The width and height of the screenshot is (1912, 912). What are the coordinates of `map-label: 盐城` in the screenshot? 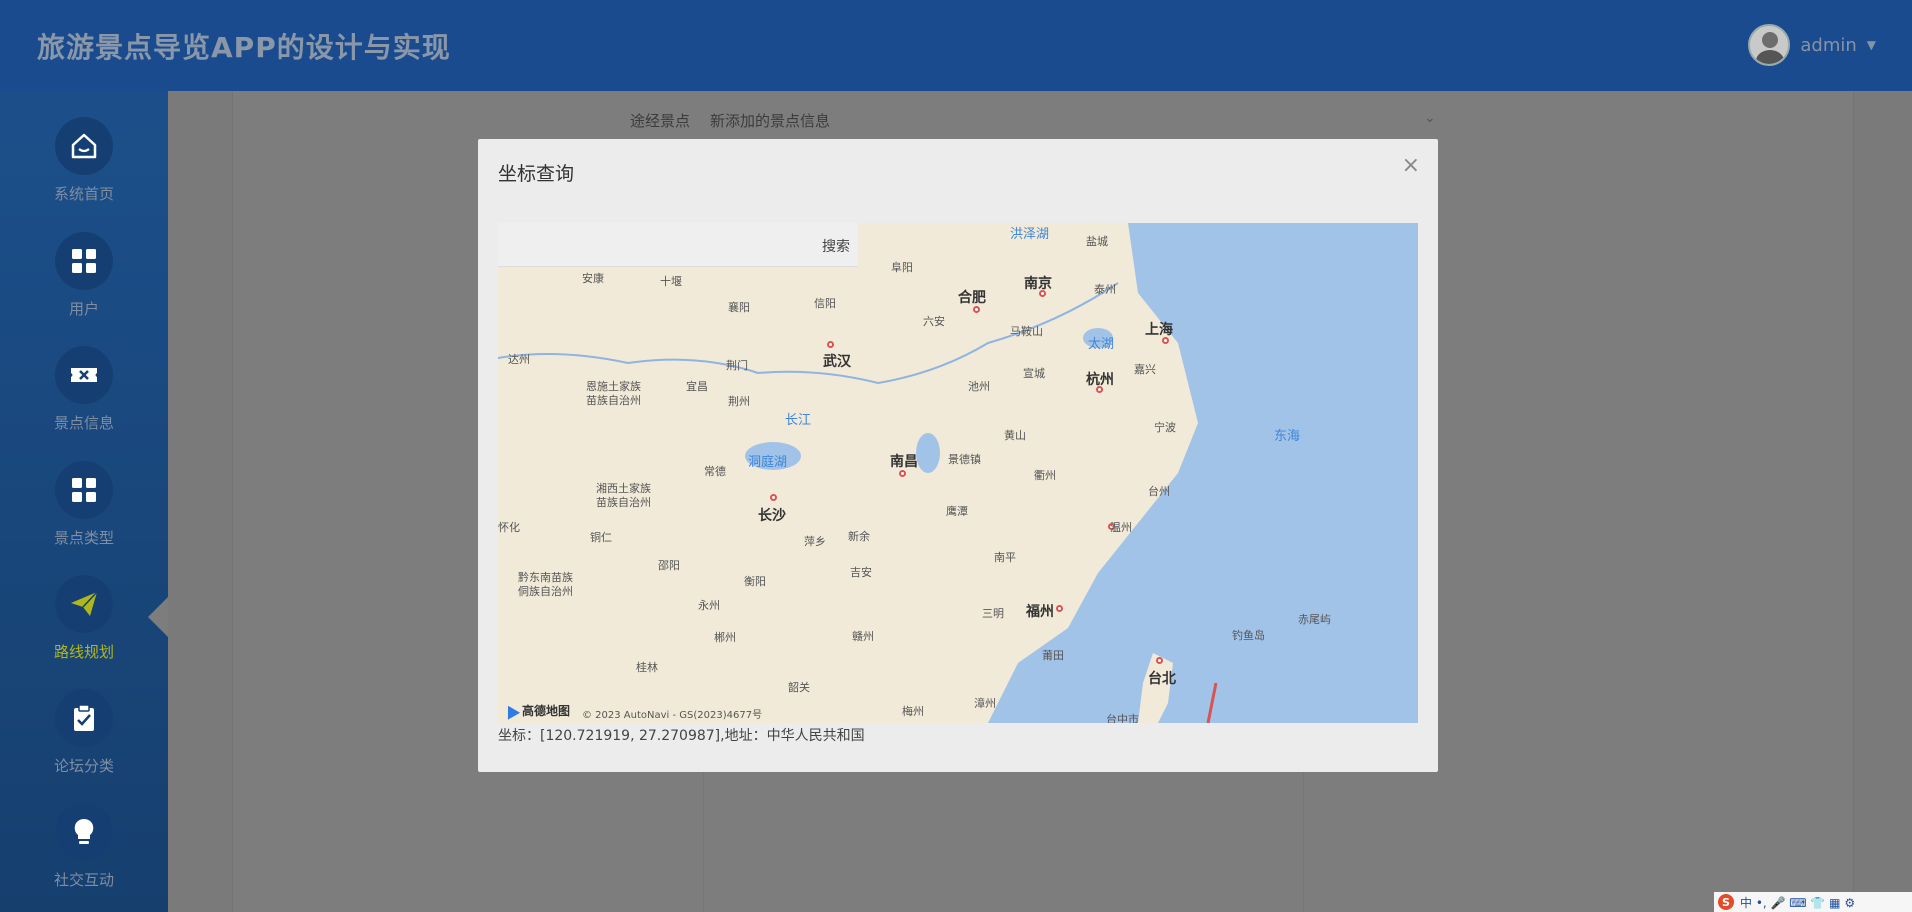 It's located at (1097, 241).